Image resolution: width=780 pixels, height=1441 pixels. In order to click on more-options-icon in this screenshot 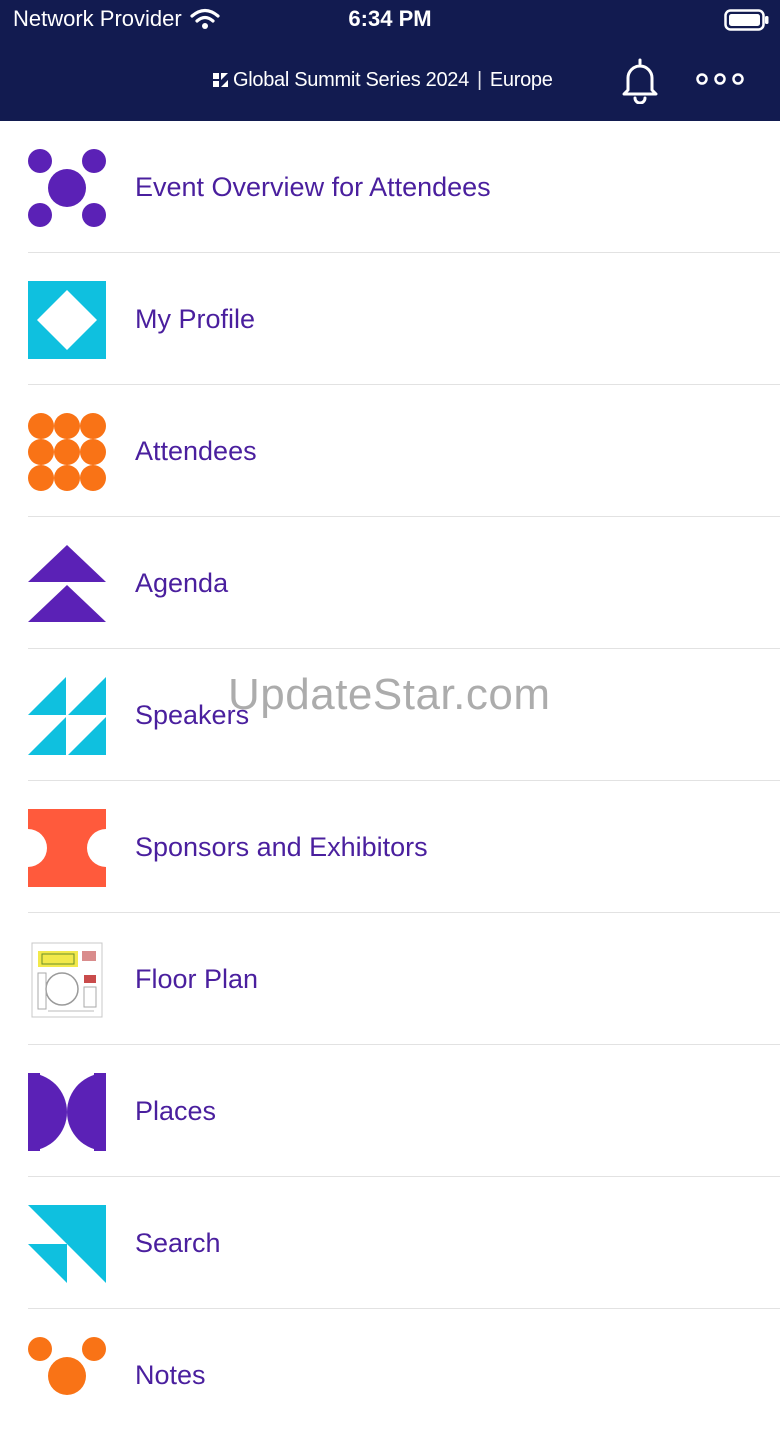, I will do `click(720, 79)`.